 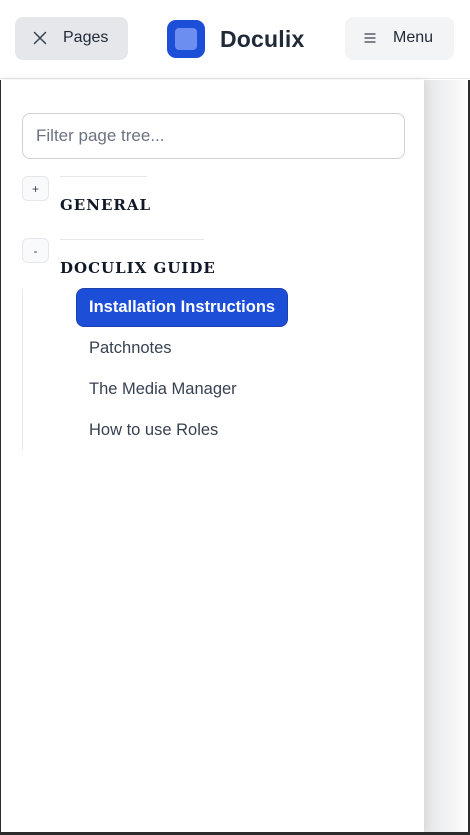 I want to click on section-title-general: GENERAL, so click(x=105, y=205).